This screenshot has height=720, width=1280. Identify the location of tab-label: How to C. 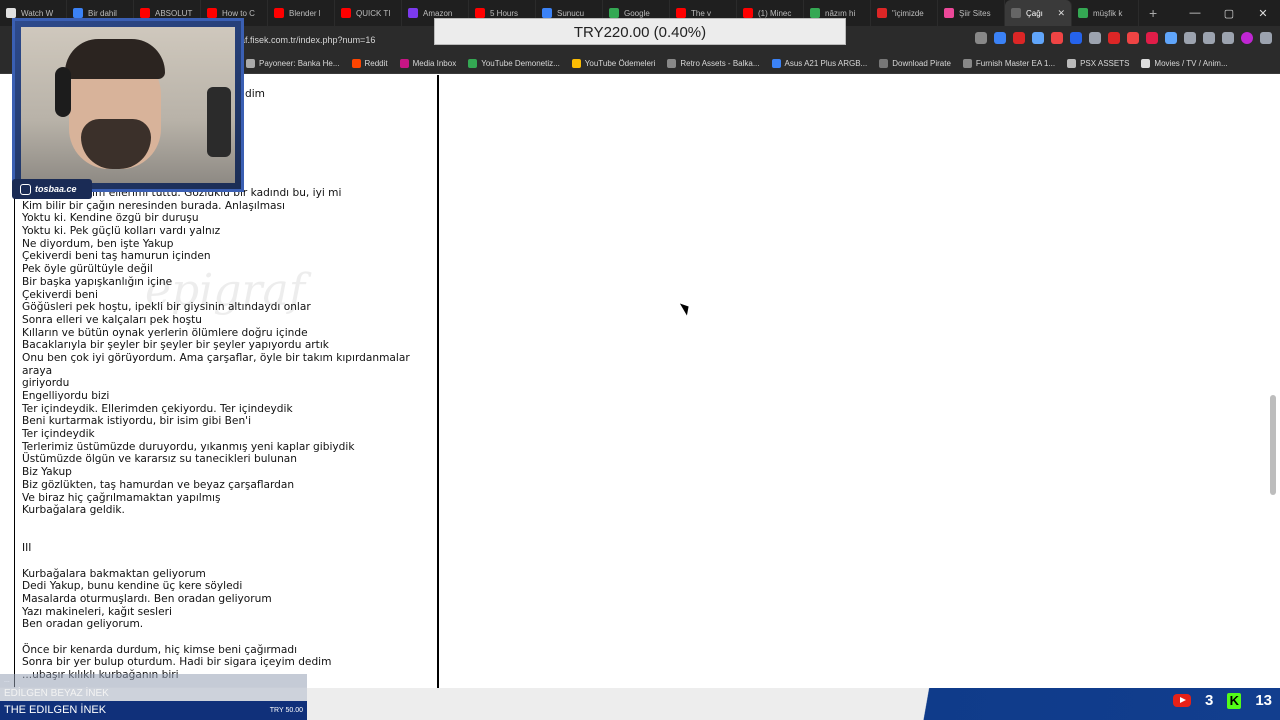
(238, 13).